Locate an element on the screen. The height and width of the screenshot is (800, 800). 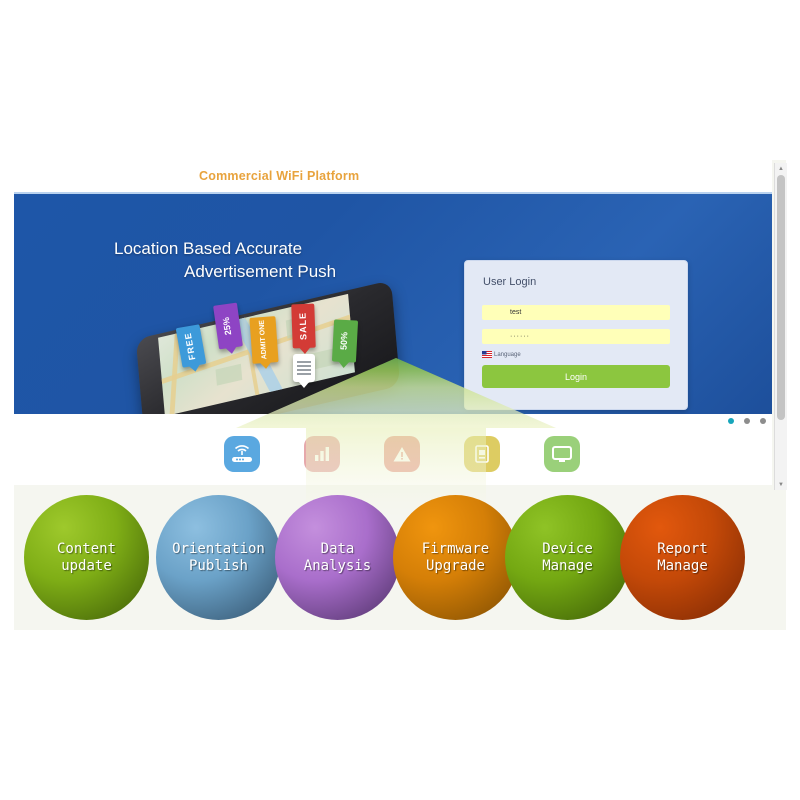
bar-chart-glyph is located at coordinates (322, 454).